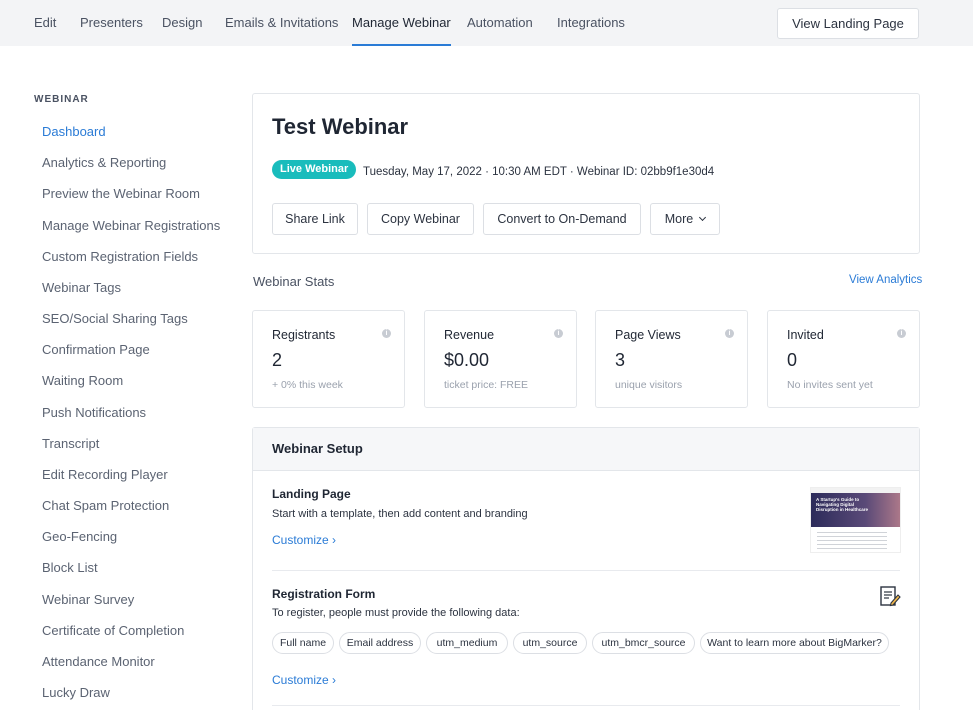  What do you see at coordinates (848, 23) in the screenshot?
I see `view-landing-page-button: View Landing Page` at bounding box center [848, 23].